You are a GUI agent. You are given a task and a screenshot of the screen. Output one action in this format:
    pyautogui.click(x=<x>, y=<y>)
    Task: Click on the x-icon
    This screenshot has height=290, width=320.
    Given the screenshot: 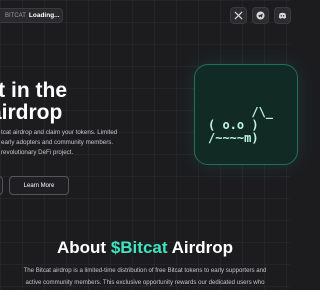 What is the action you would take?
    pyautogui.click(x=238, y=15)
    